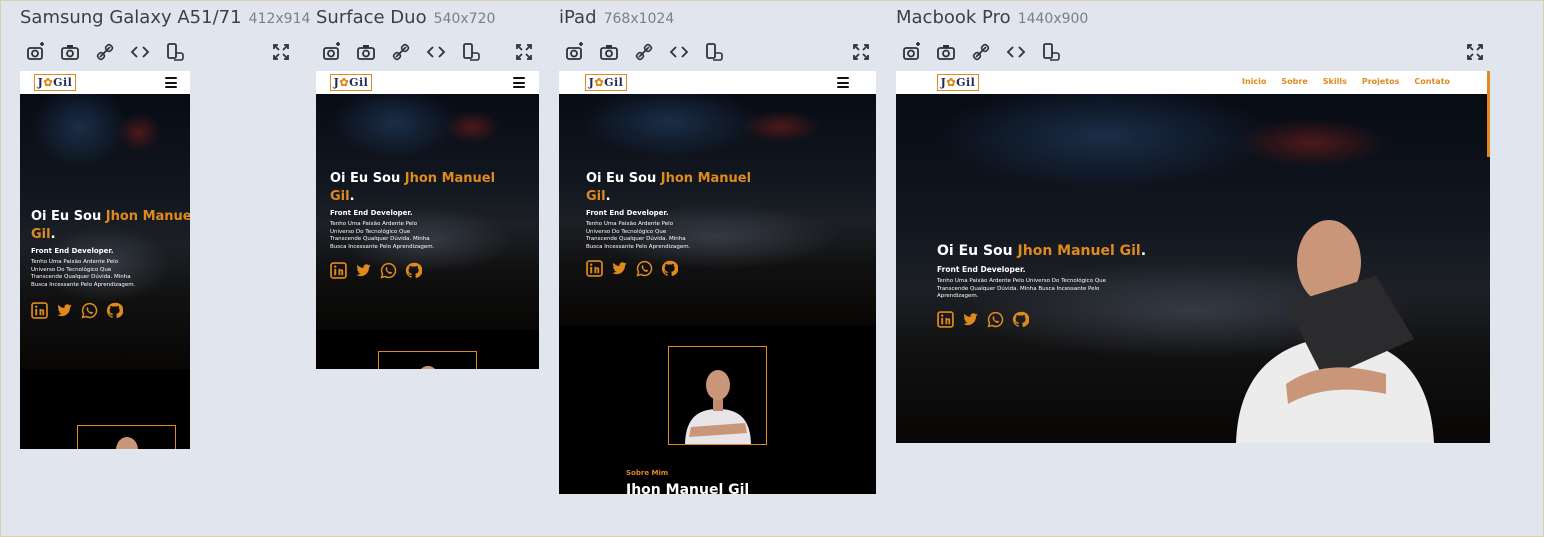  I want to click on device-name: Macbook Pro, so click(953, 17).